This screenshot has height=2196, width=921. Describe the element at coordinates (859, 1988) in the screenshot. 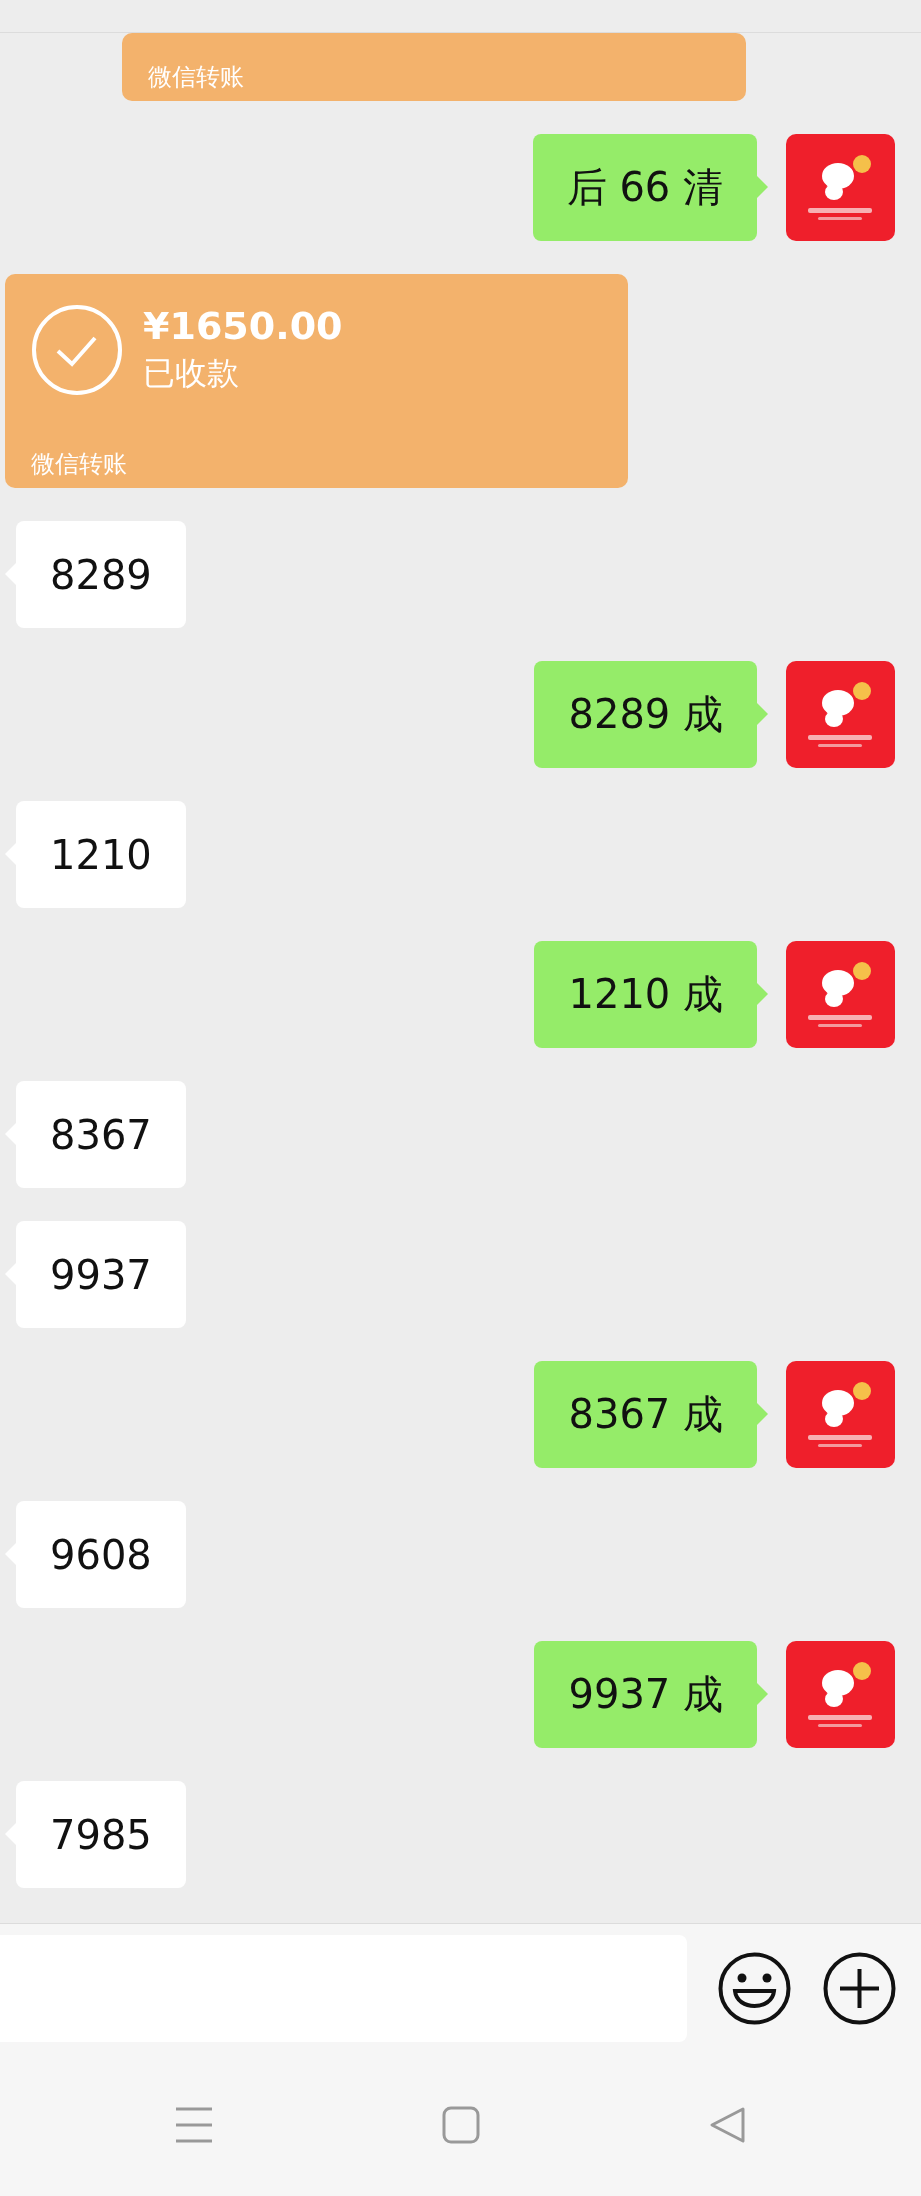

I see `add-button` at that location.